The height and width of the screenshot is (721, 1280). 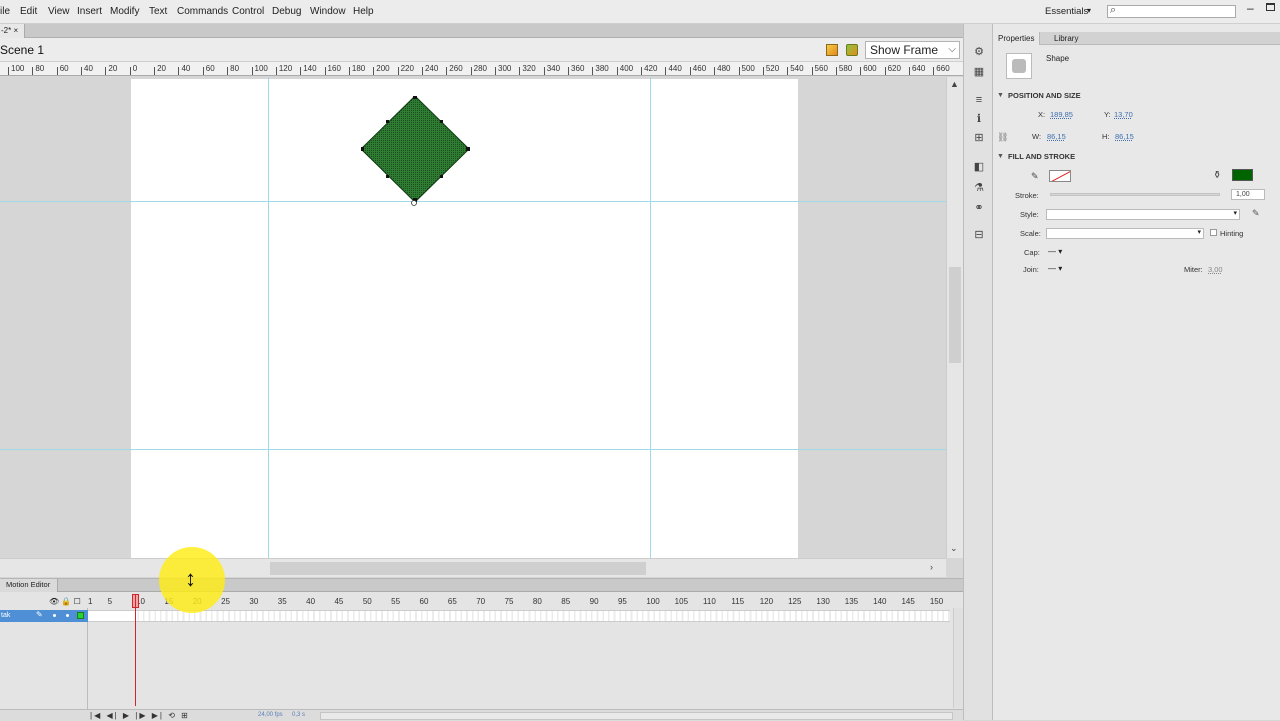 What do you see at coordinates (338, 601) in the screenshot?
I see `frame-number: 45` at bounding box center [338, 601].